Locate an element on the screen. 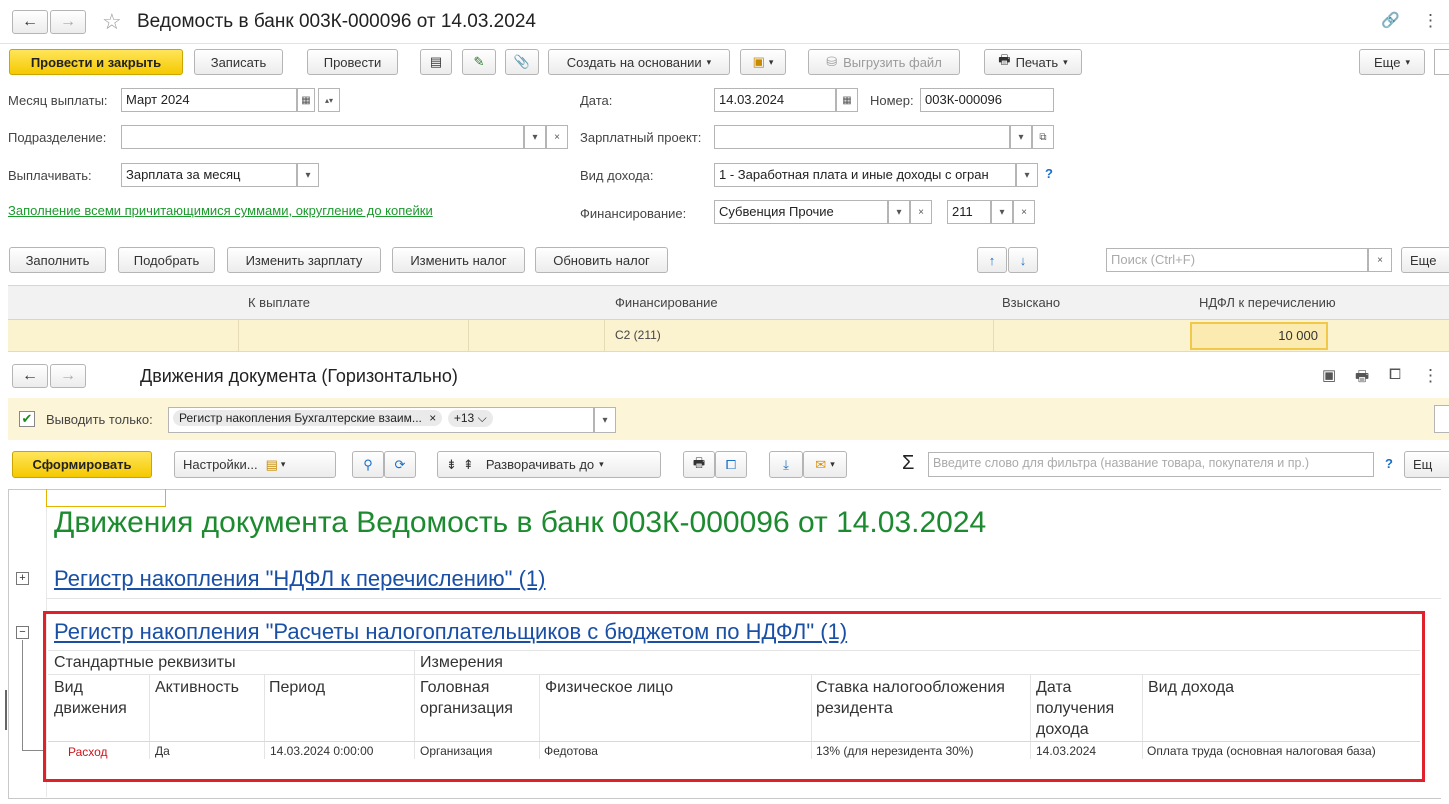 This screenshot has height=804, width=1449. table-search-clear: × is located at coordinates (1380, 260).